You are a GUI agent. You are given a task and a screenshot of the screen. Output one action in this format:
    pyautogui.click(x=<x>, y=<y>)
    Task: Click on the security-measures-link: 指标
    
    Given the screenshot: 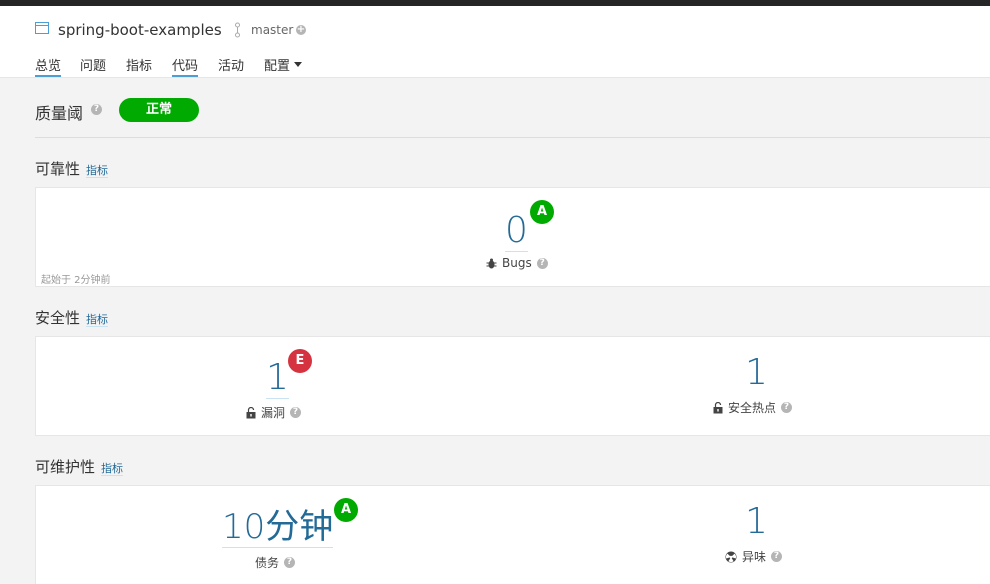 What is the action you would take?
    pyautogui.click(x=97, y=320)
    